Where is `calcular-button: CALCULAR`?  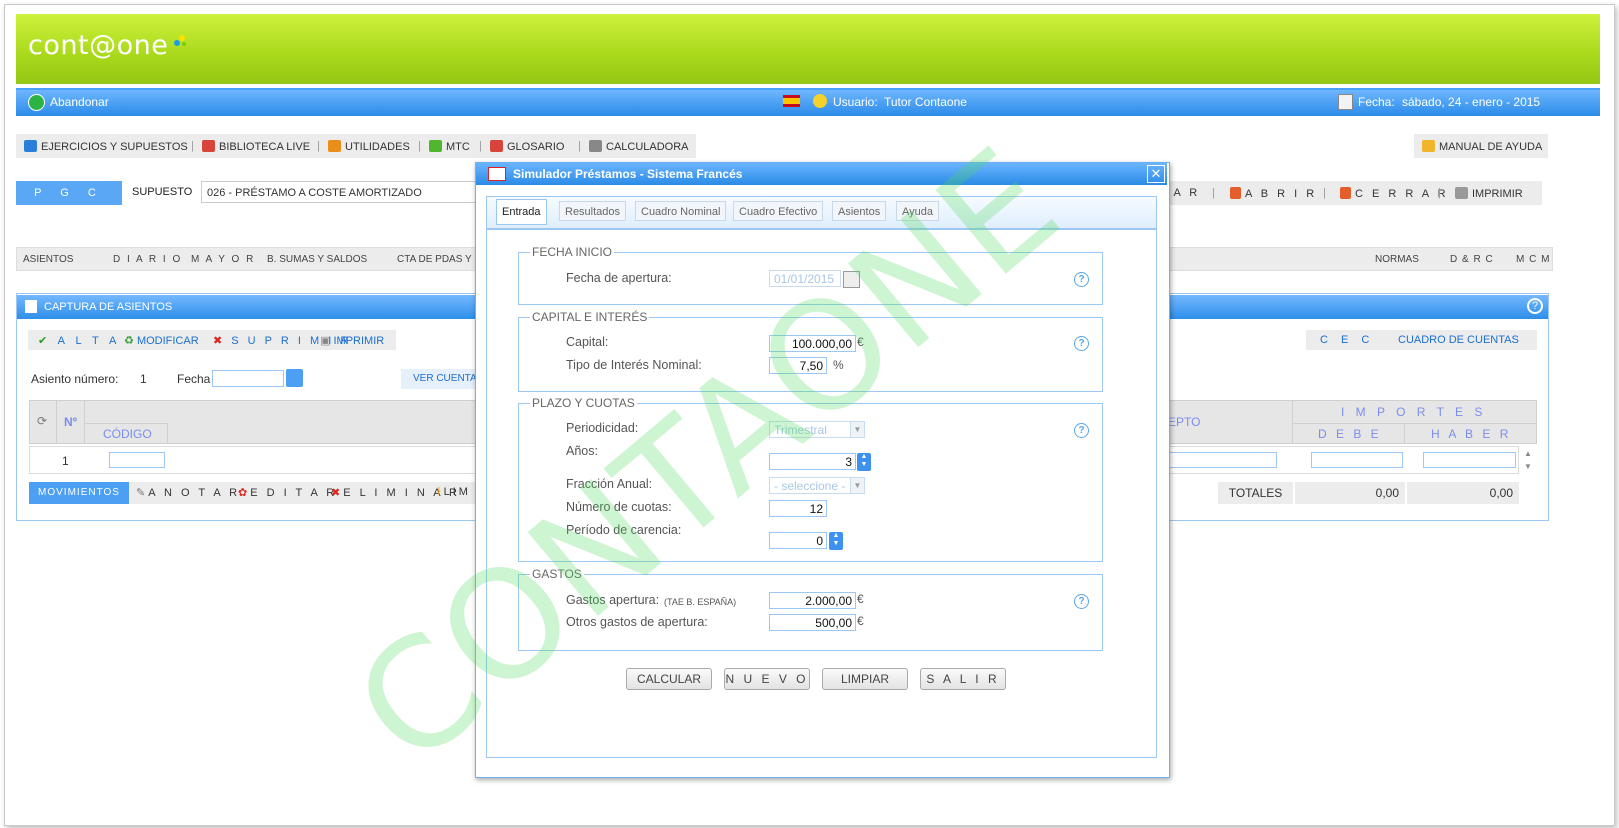
calcular-button: CALCULAR is located at coordinates (669, 679).